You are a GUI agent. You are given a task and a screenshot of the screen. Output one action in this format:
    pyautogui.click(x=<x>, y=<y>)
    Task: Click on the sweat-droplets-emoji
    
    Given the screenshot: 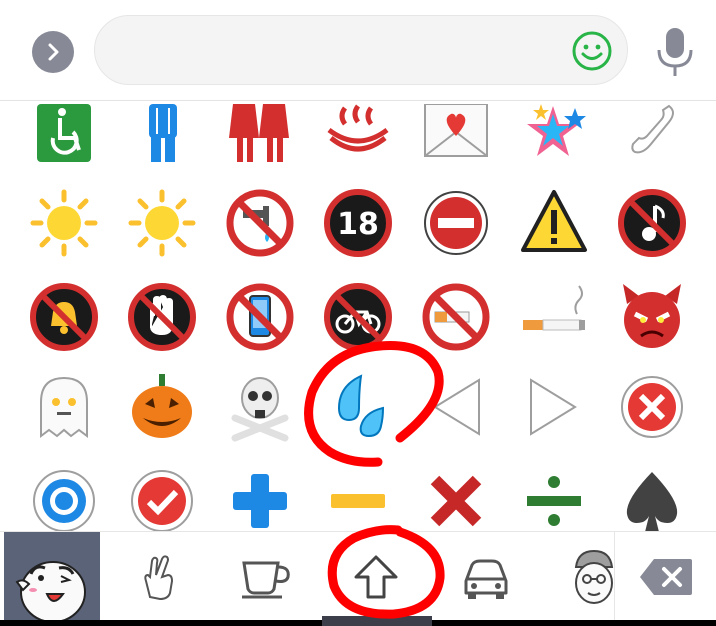 What is the action you would take?
    pyautogui.click(x=358, y=407)
    